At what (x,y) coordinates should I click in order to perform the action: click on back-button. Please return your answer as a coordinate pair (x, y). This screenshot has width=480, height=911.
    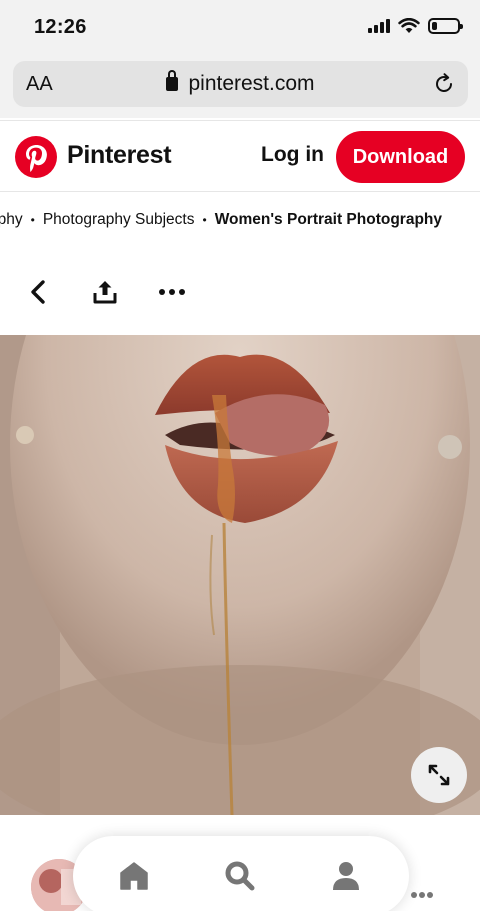
    Looking at the image, I should click on (39, 292).